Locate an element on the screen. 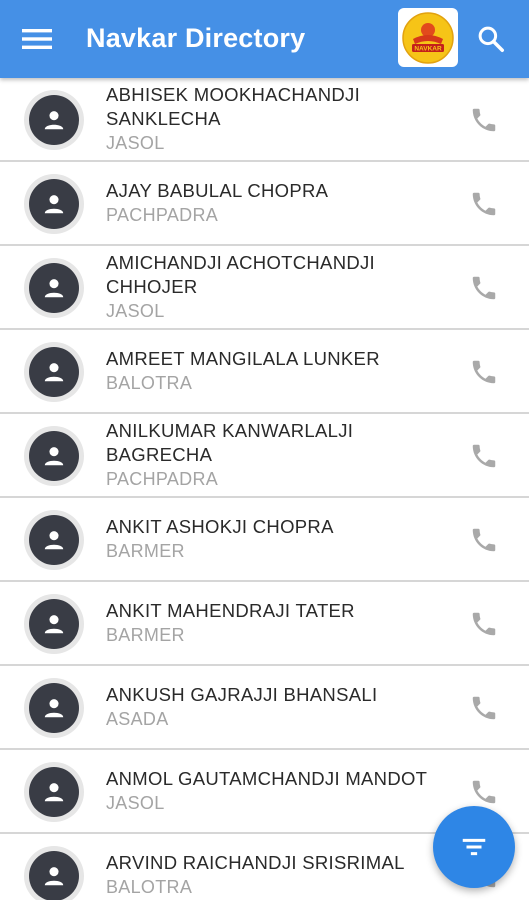  contact-text: ANILKUMAR KANWARLALJI BAGRECHA PACHPADRA is located at coordinates (276, 455).